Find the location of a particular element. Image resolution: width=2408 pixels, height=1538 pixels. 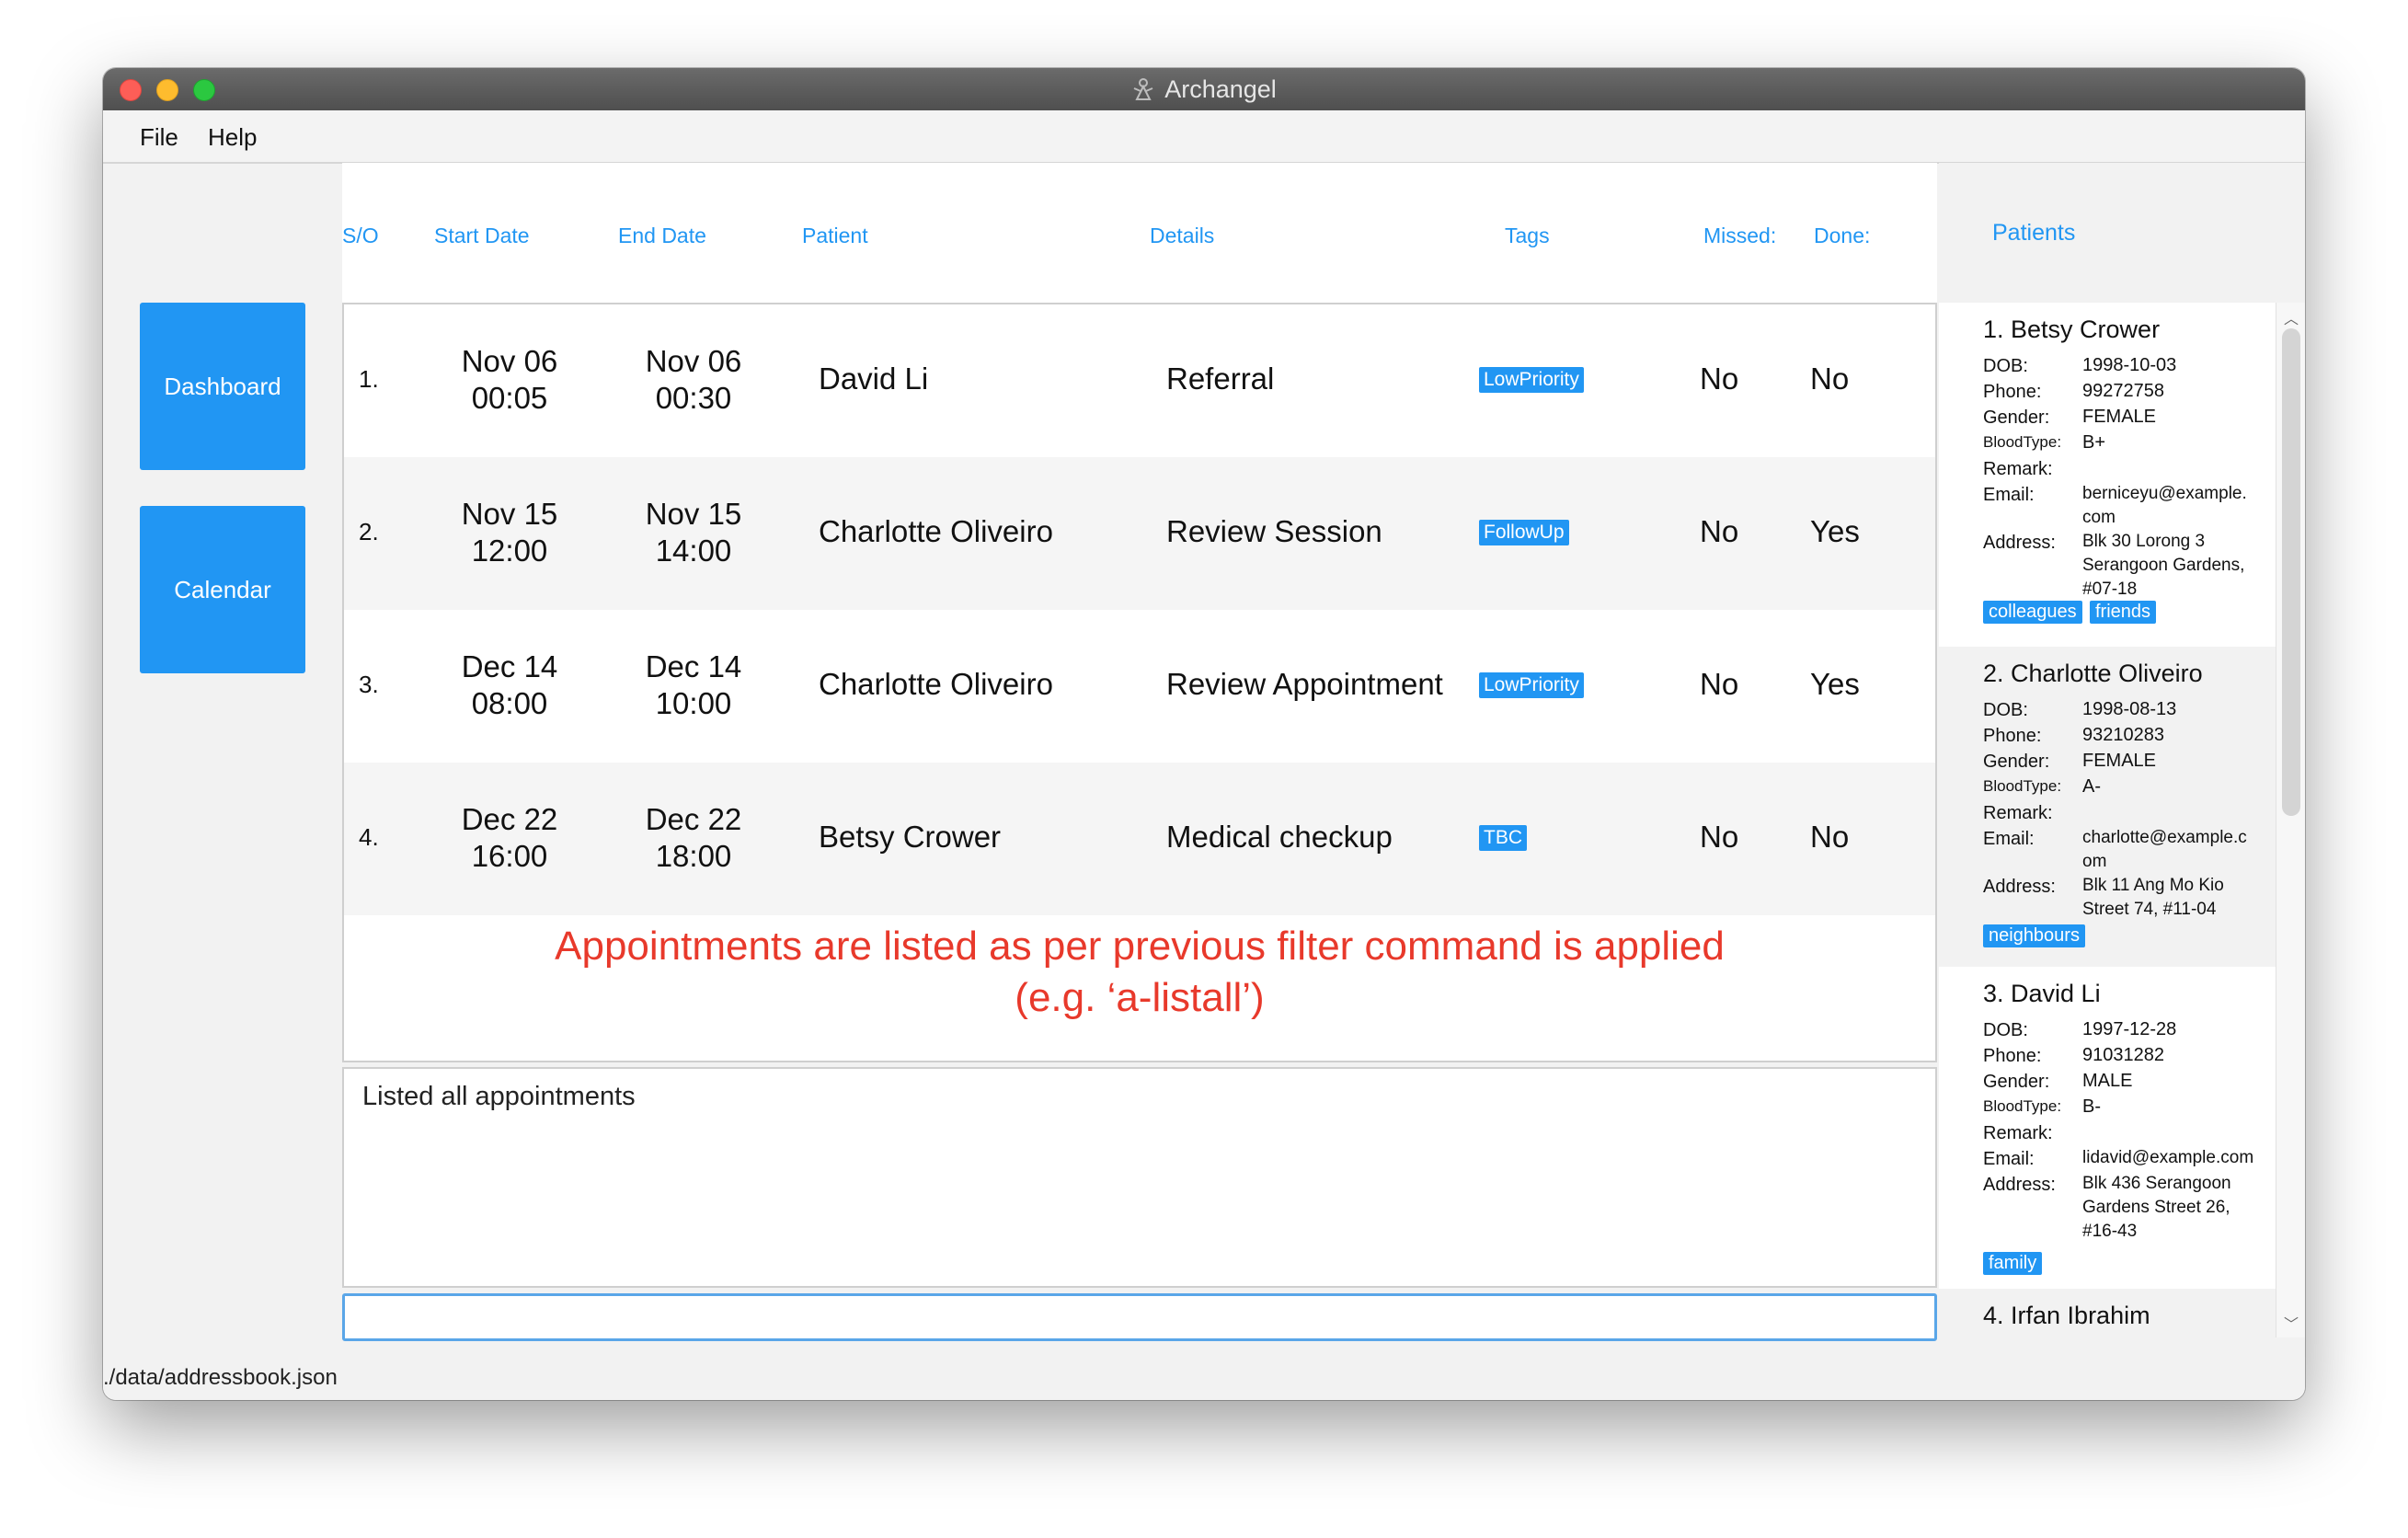

result-message: Listed all appointments is located at coordinates (499, 1096).